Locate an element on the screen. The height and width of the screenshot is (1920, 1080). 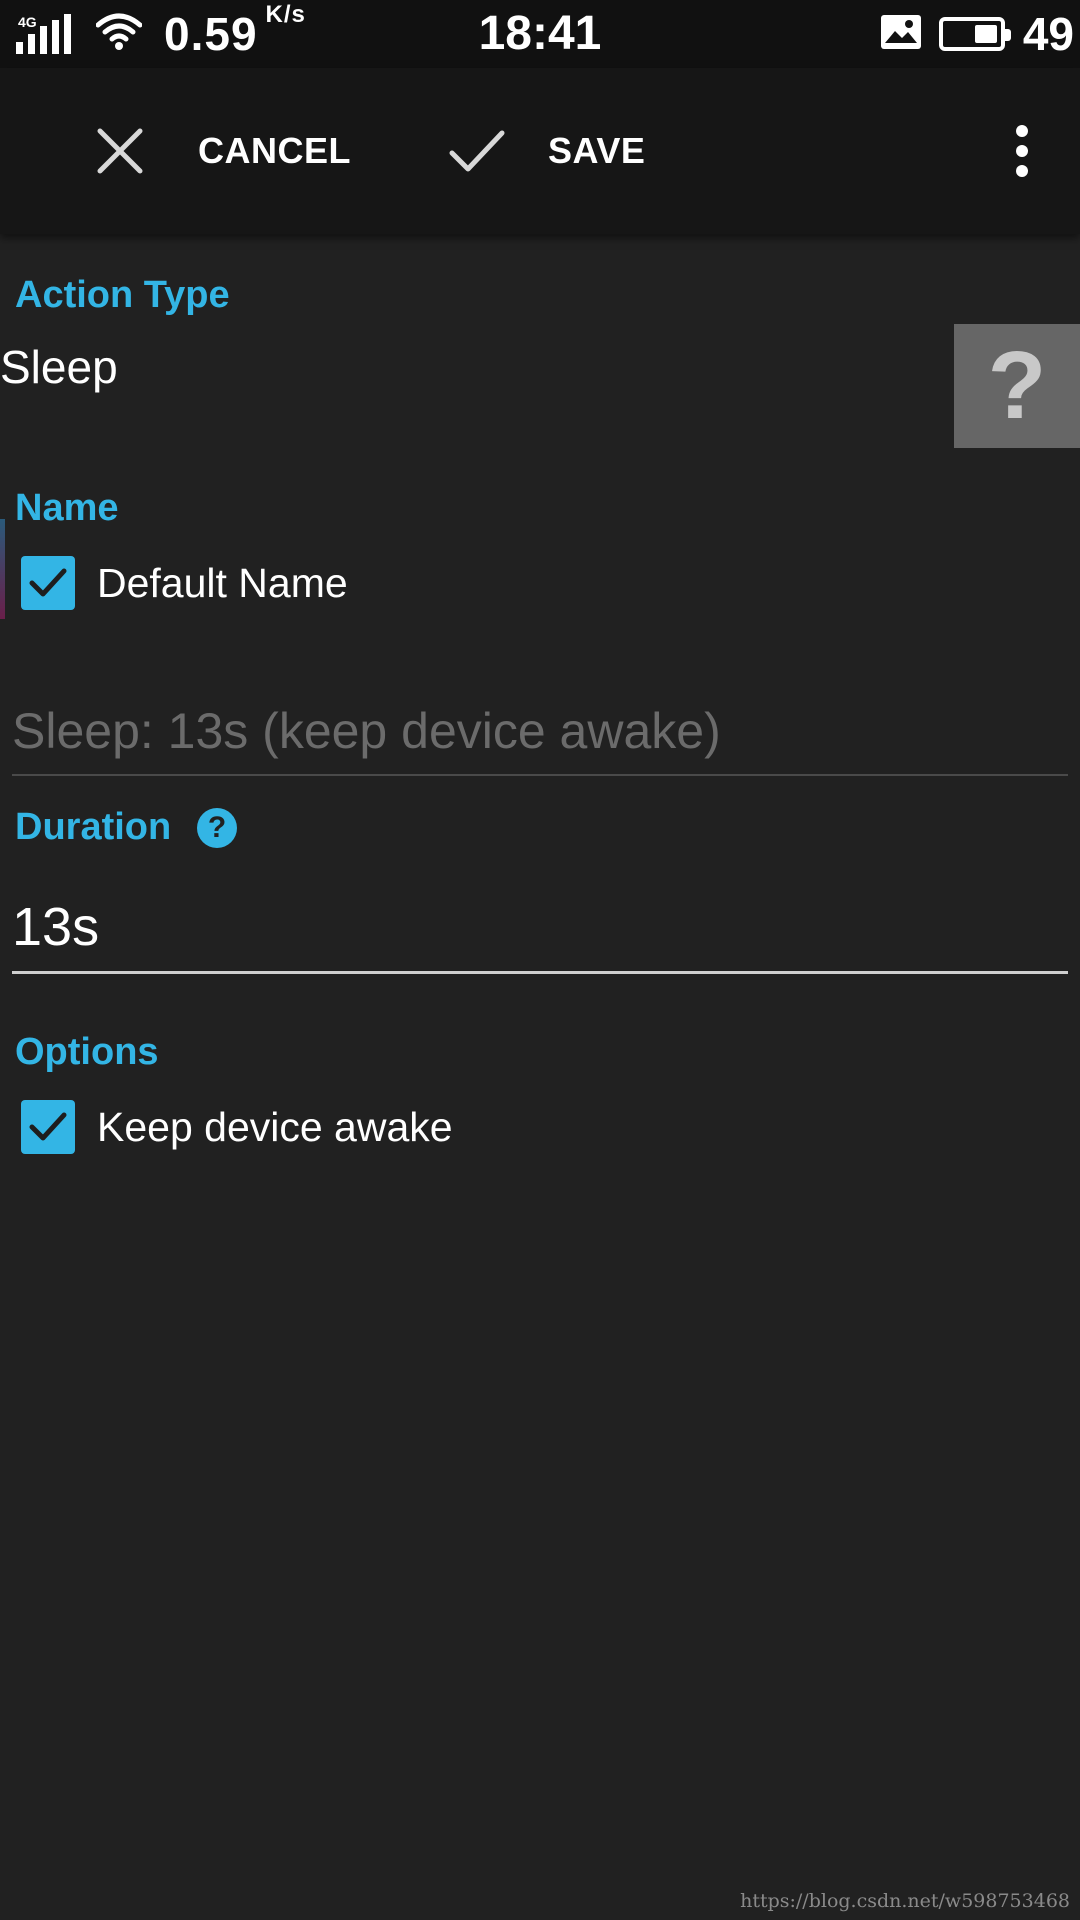
help-icon: ? is located at coordinates (1017, 385).